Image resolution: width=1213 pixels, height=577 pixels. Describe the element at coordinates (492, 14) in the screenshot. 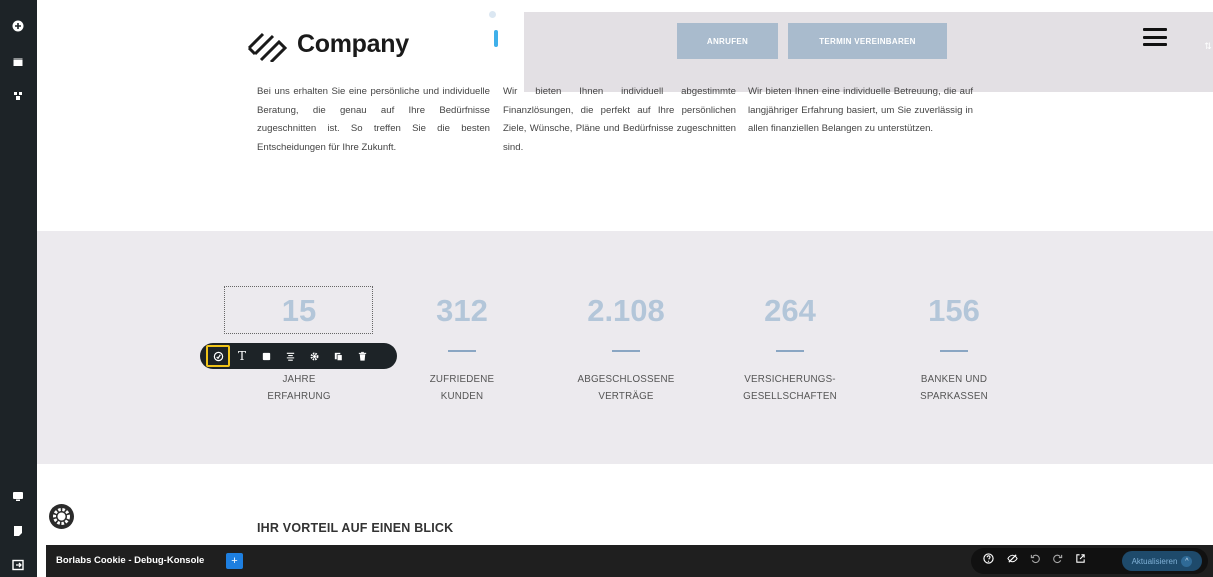

I see `cursor-dot` at that location.